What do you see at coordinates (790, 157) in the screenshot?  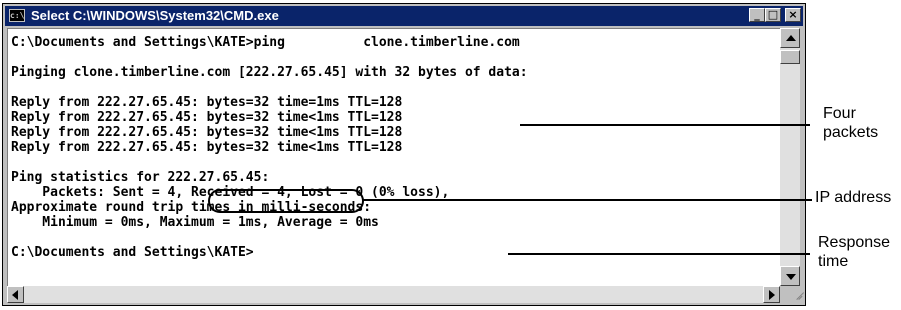 I see `vertical-scrollbar` at bounding box center [790, 157].